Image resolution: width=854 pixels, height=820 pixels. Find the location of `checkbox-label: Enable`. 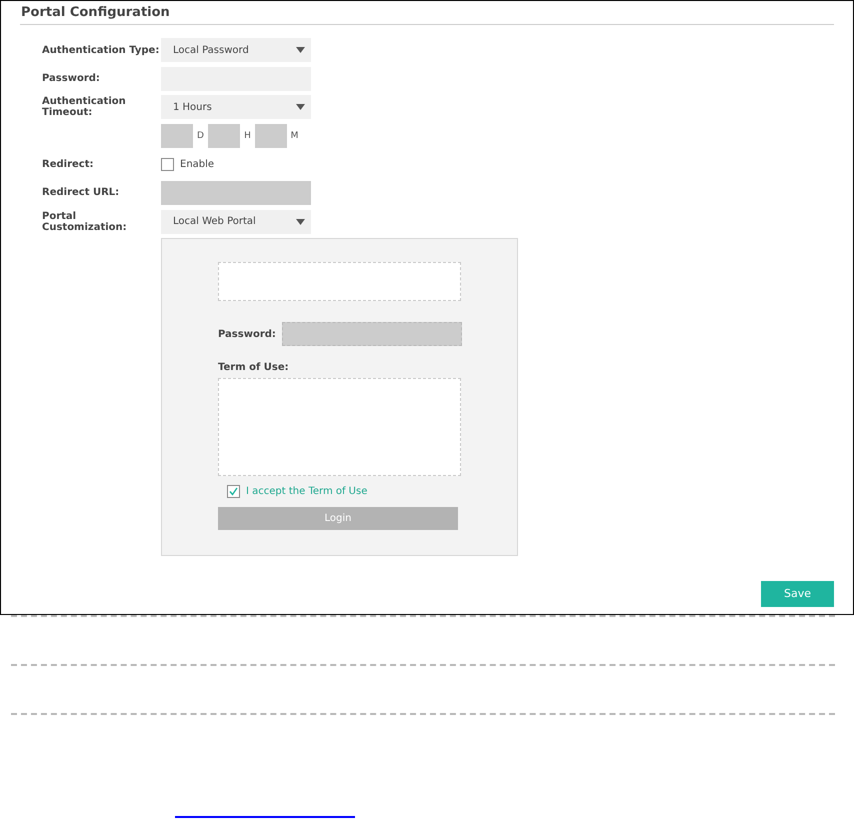

checkbox-label: Enable is located at coordinates (197, 164).